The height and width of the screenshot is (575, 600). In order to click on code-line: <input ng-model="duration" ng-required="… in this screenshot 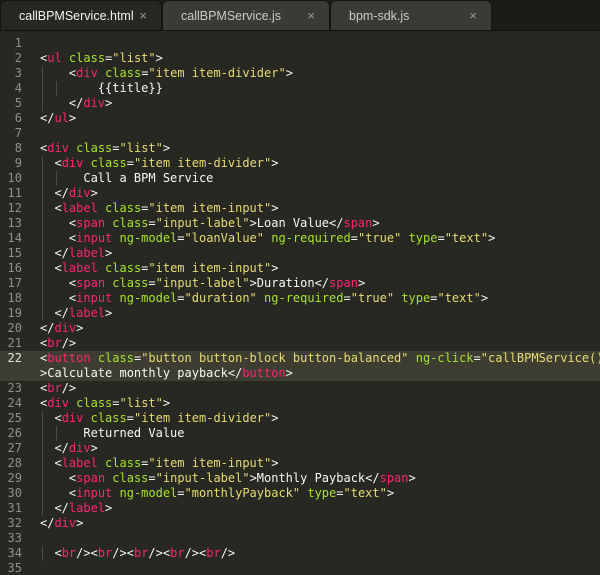, I will do `click(264, 298)`.